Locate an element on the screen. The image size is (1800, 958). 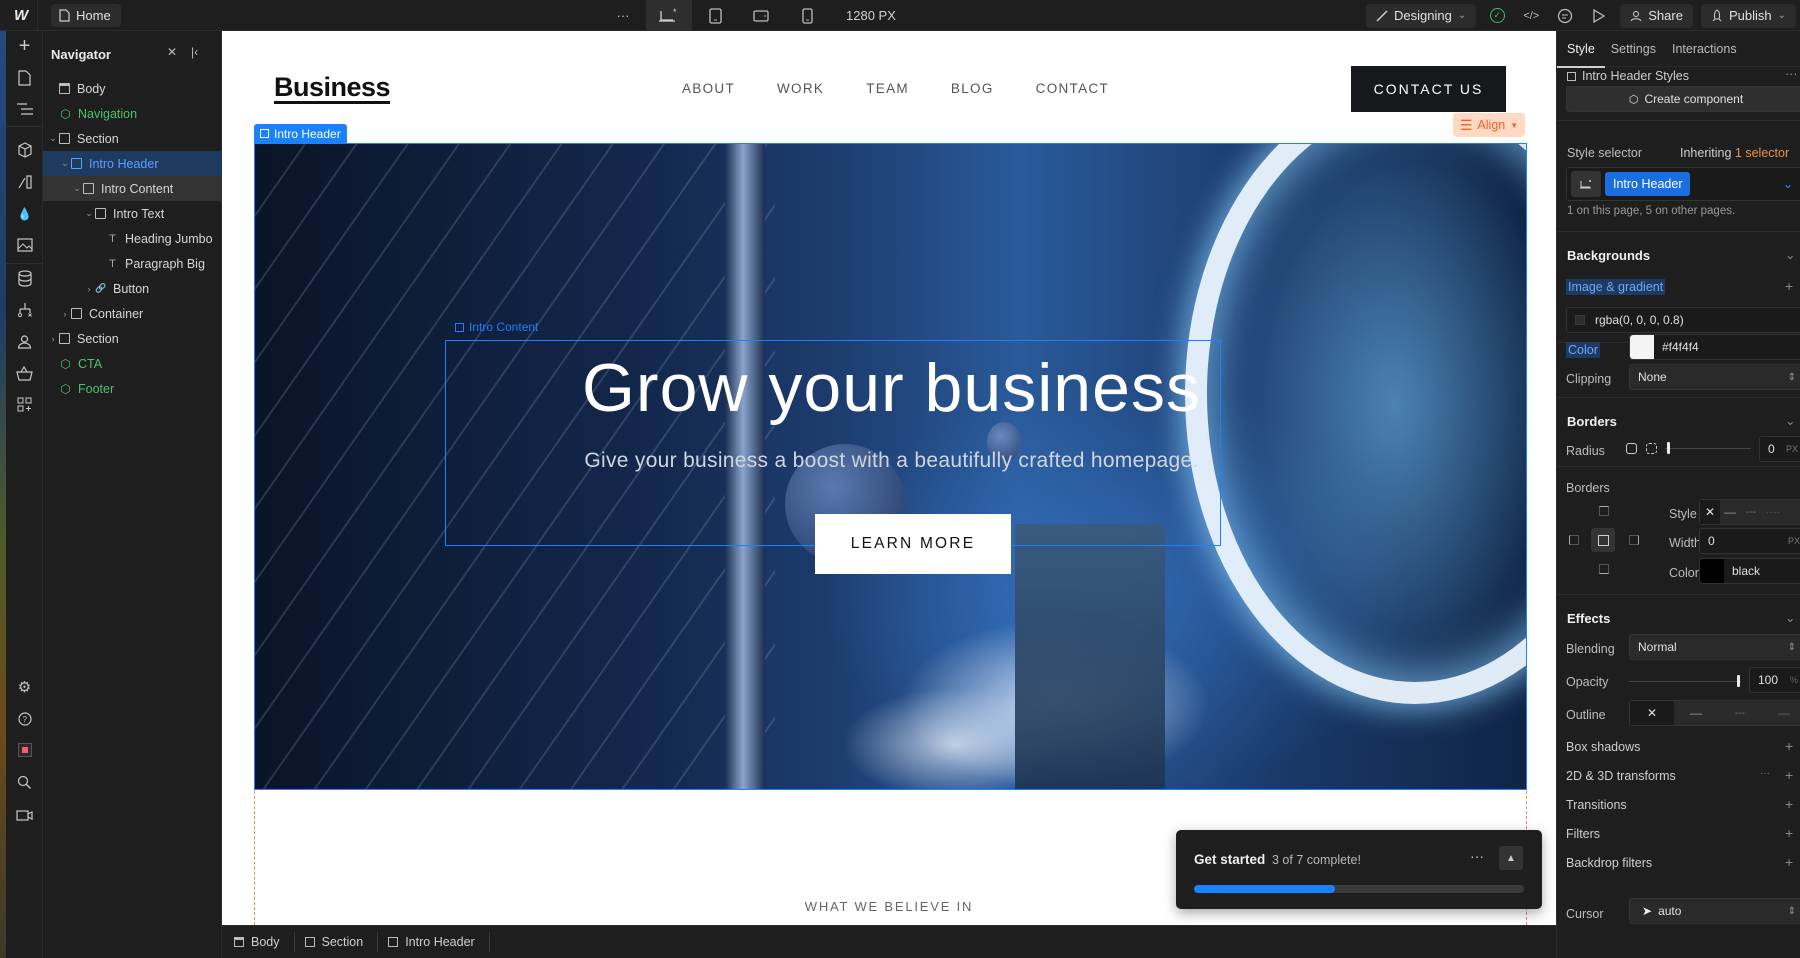
breakpoint-state-icon is located at coordinates (1586, 184).